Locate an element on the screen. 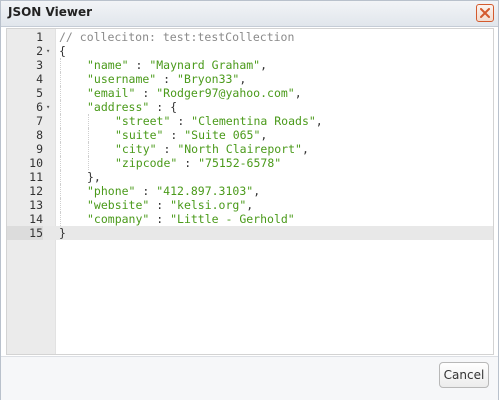 This screenshot has width=499, height=400. code-punctuation: }, is located at coordinates (94, 177).